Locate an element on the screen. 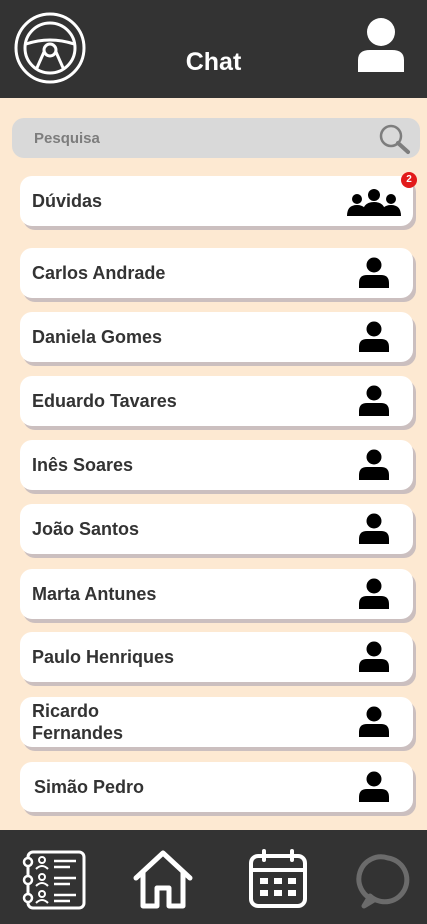 The width and height of the screenshot is (427, 924). contacts-list-icon is located at coordinates (54, 880).